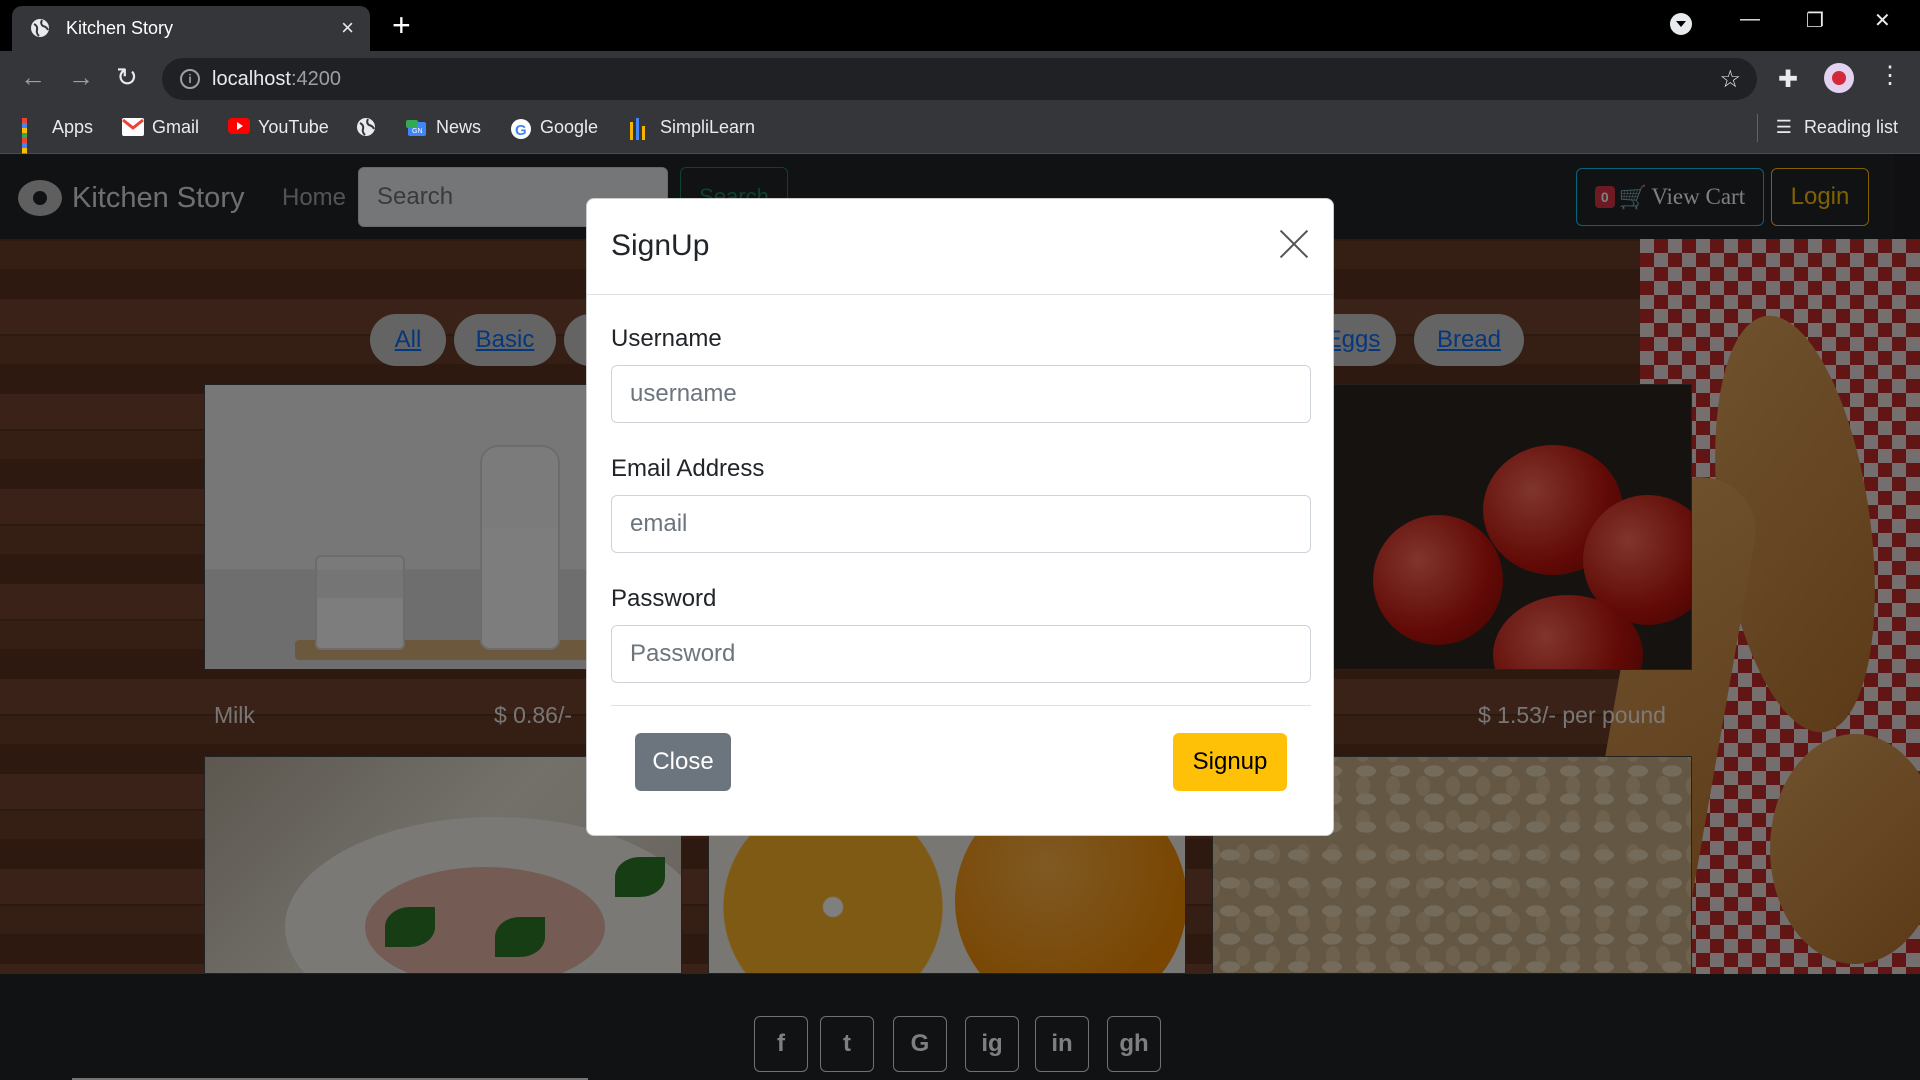 This screenshot has width=1920, height=1080. I want to click on google-icon: G, so click(520, 128).